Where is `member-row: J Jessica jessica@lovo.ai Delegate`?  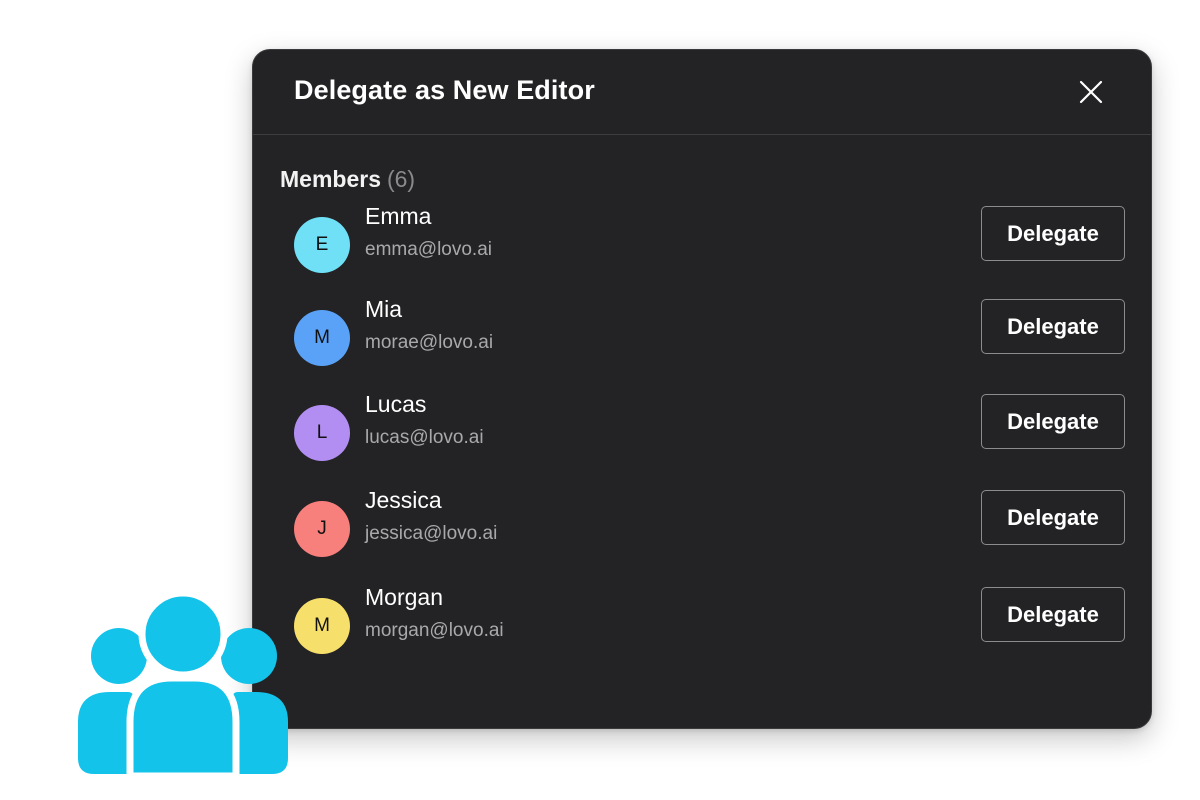 member-row: J Jessica jessica@lovo.ai Delegate is located at coordinates (702, 524).